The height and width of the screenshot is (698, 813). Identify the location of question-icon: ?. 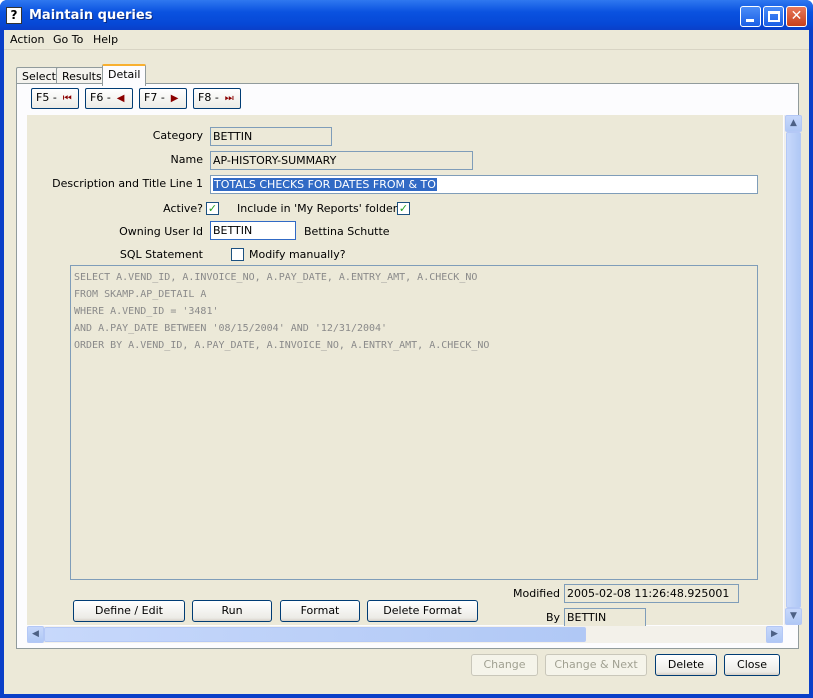
(14, 15).